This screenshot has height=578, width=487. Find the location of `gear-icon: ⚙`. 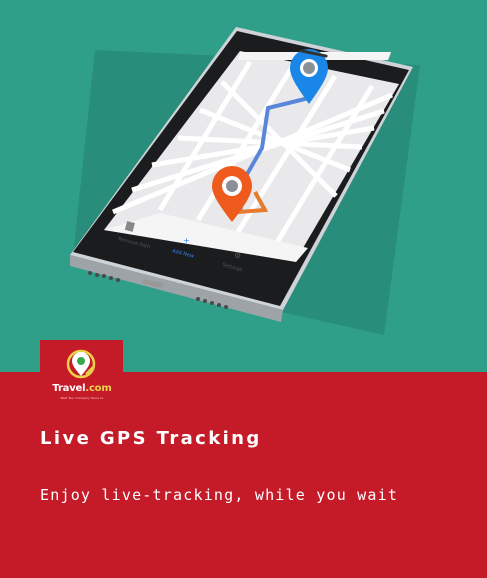

gear-icon: ⚙ is located at coordinates (237, 255).